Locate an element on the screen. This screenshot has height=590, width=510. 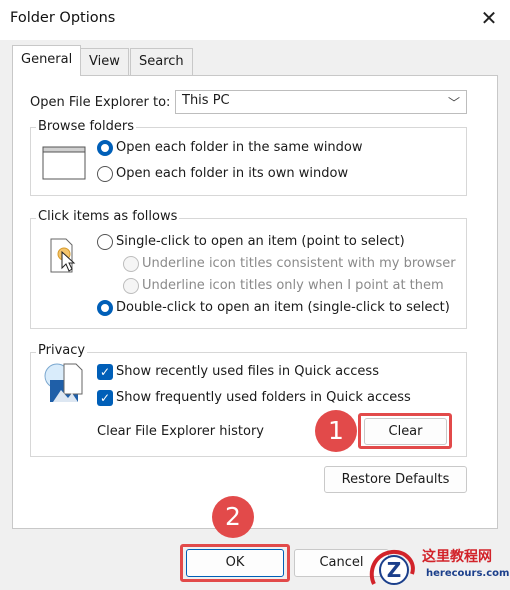
window-title: Folder Options is located at coordinates (63, 18).